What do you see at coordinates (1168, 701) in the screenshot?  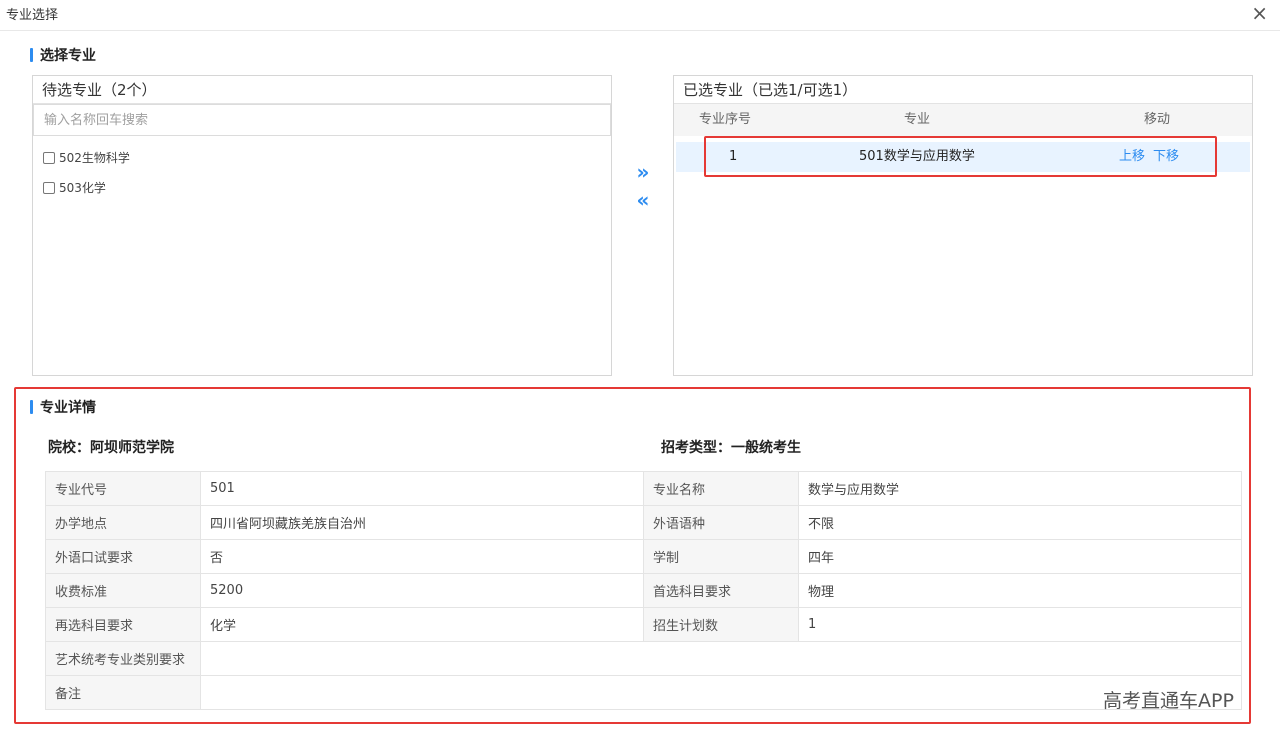 I see `watermark-text: 高考直通车APP` at bounding box center [1168, 701].